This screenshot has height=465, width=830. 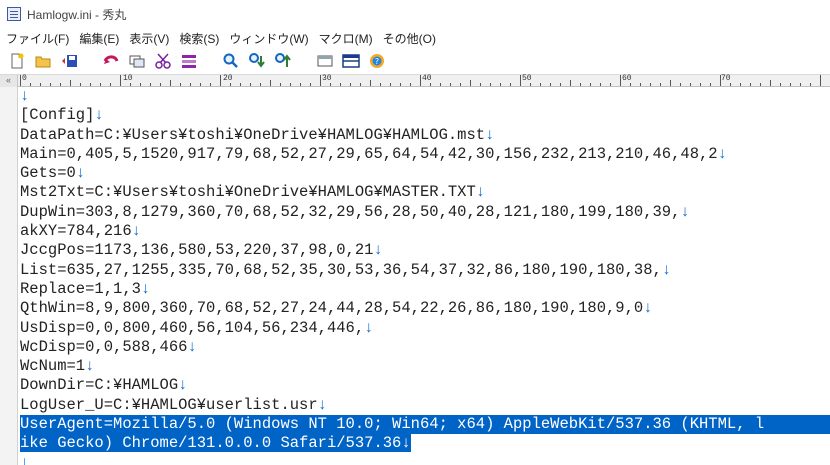 What do you see at coordinates (37, 38) in the screenshot?
I see `menu-file: ファイル(F)` at bounding box center [37, 38].